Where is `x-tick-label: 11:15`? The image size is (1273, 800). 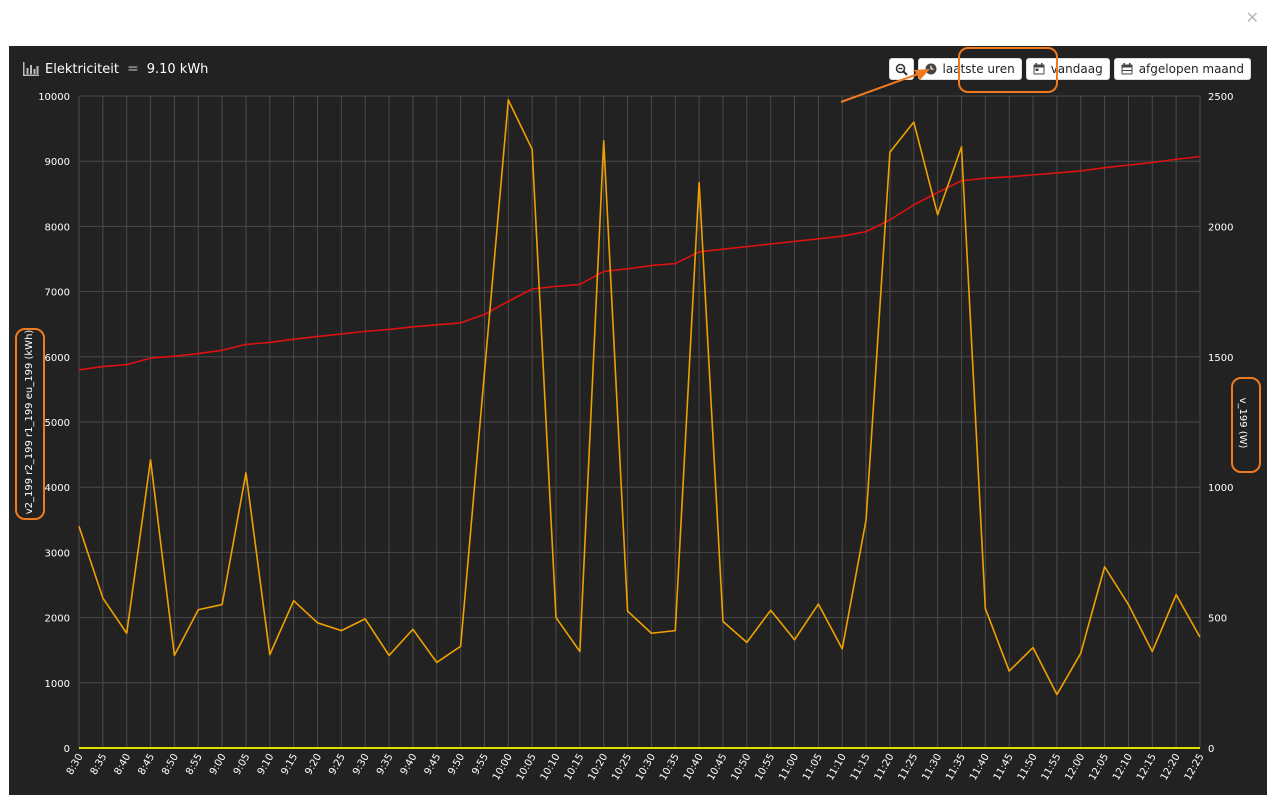
x-tick-label: 11:15 is located at coordinates (861, 767).